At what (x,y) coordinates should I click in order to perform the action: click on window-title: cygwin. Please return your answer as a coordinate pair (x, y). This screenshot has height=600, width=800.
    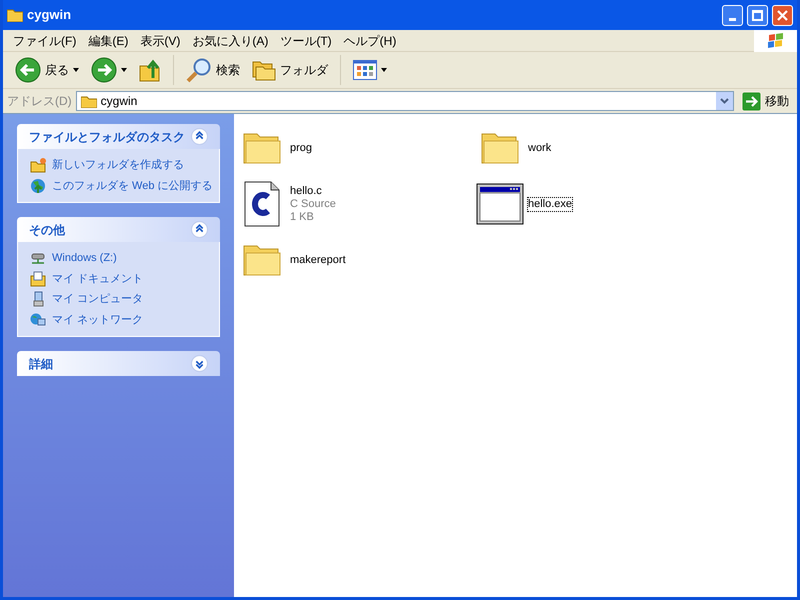
    Looking at the image, I should click on (49, 15).